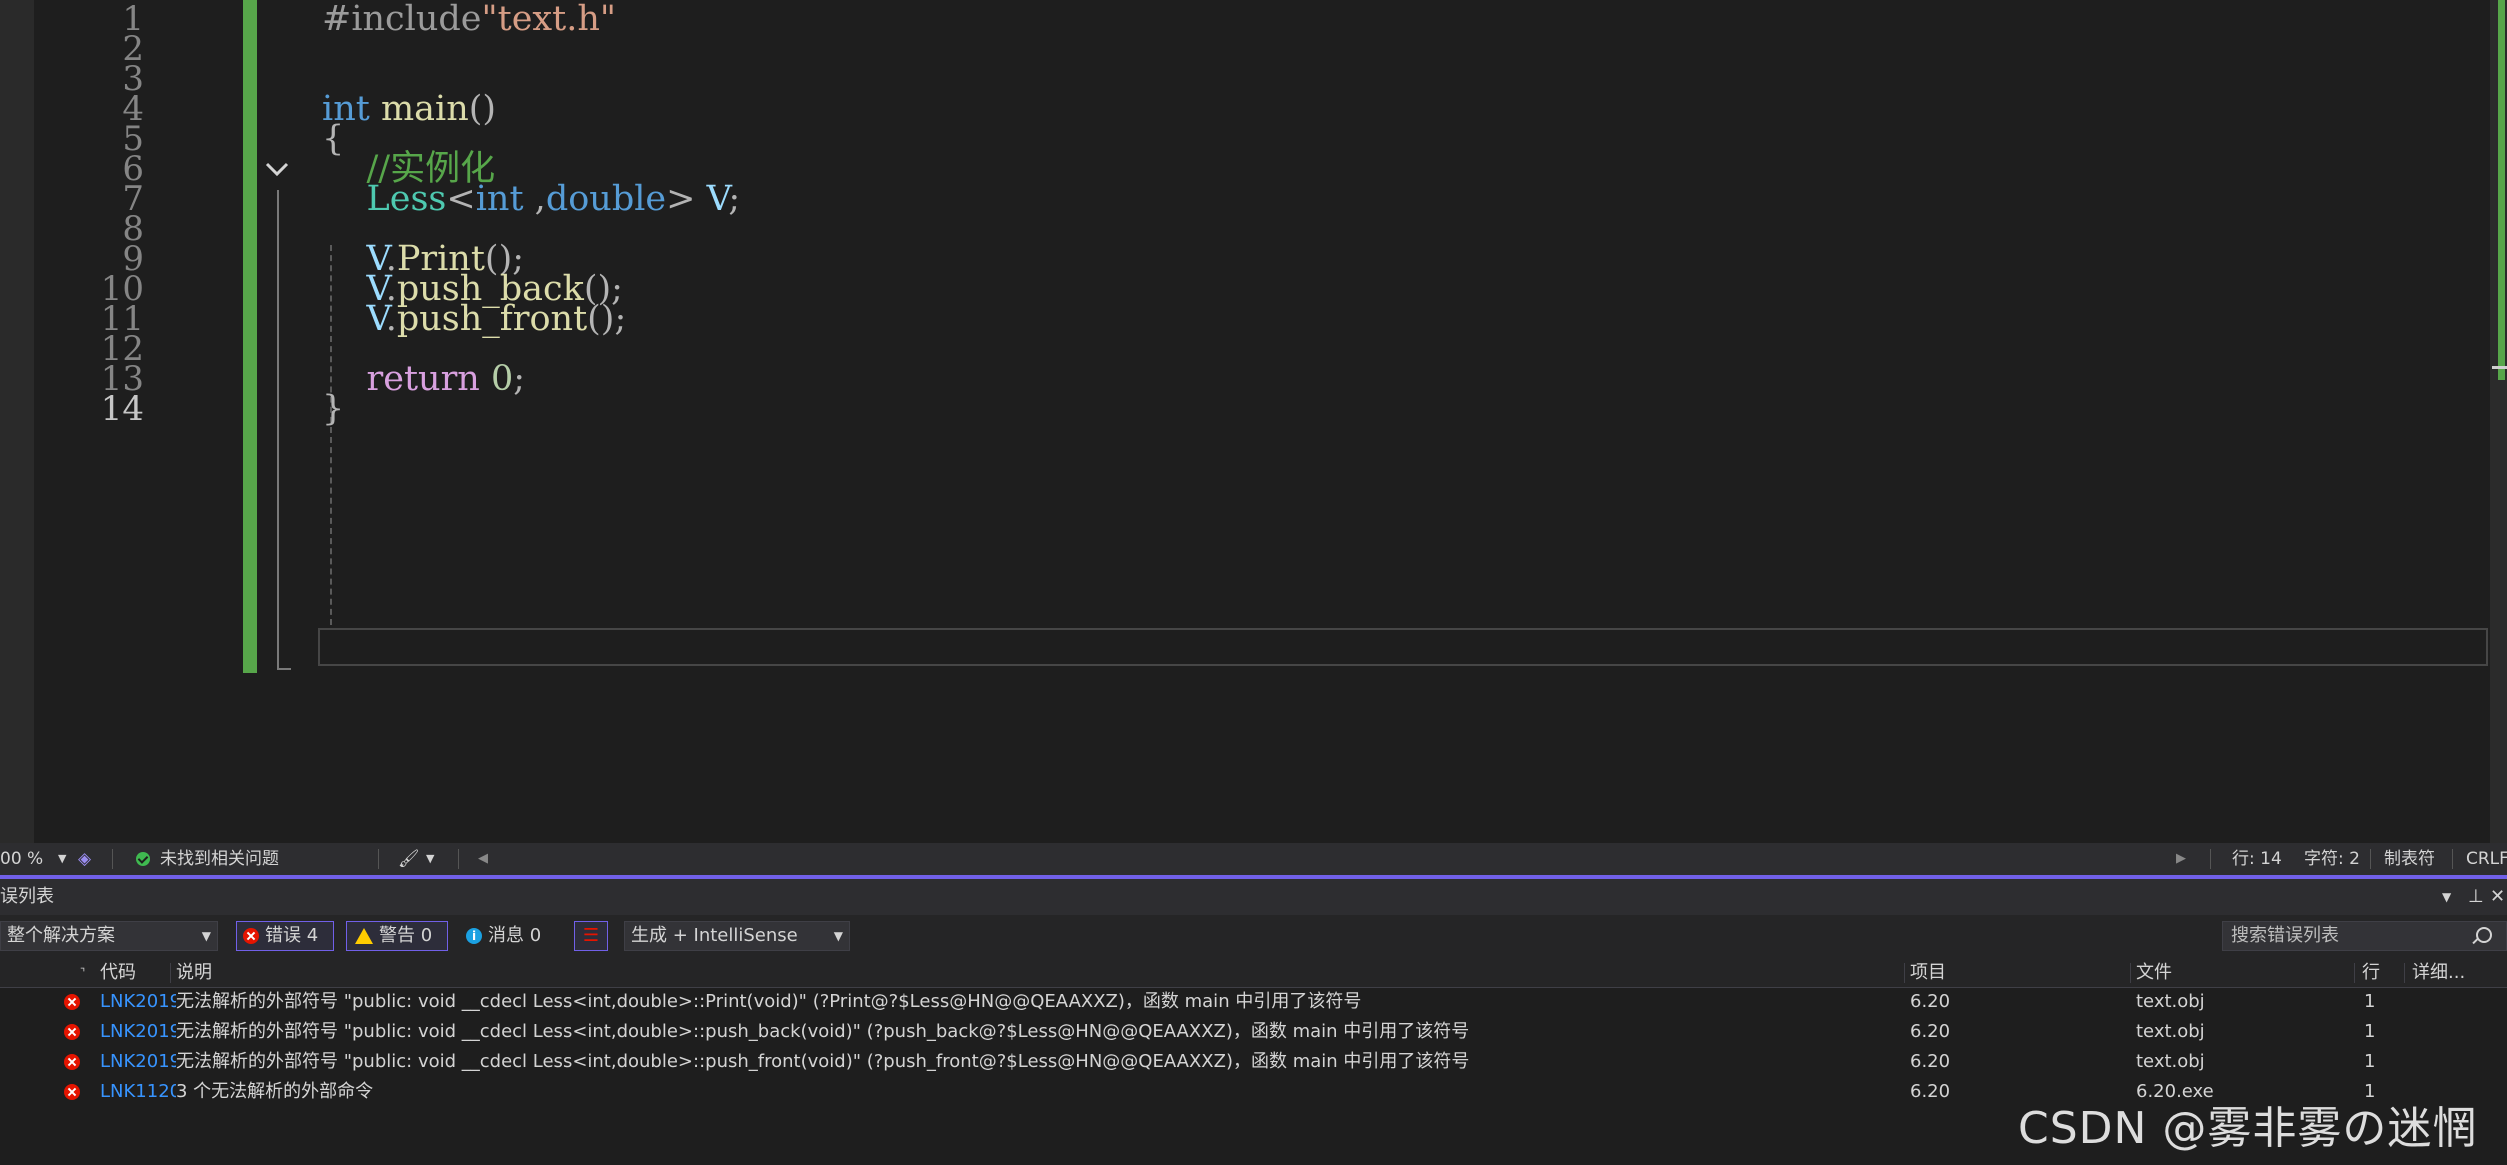  I want to click on zoom-dropdown-arrow-icon: ▼, so click(62, 859).